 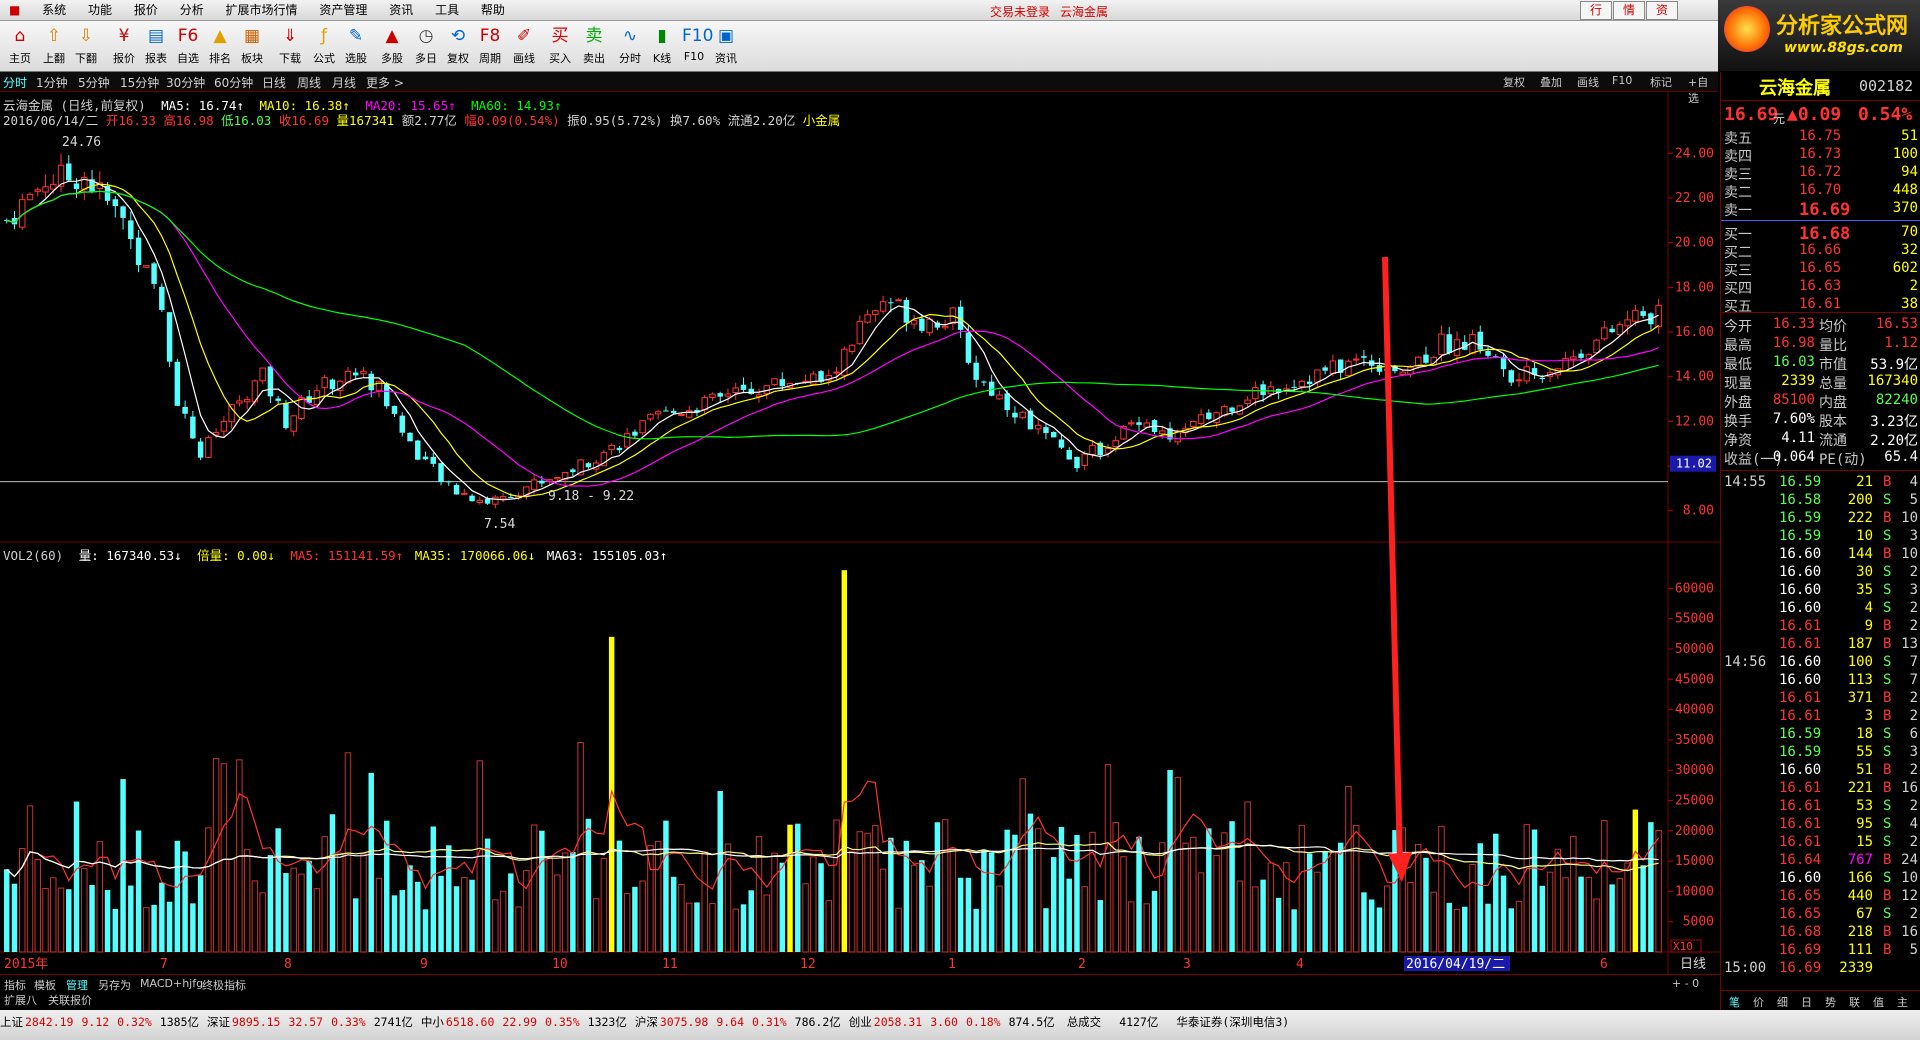 I want to click on period-tab: 周线, so click(x=309, y=82).